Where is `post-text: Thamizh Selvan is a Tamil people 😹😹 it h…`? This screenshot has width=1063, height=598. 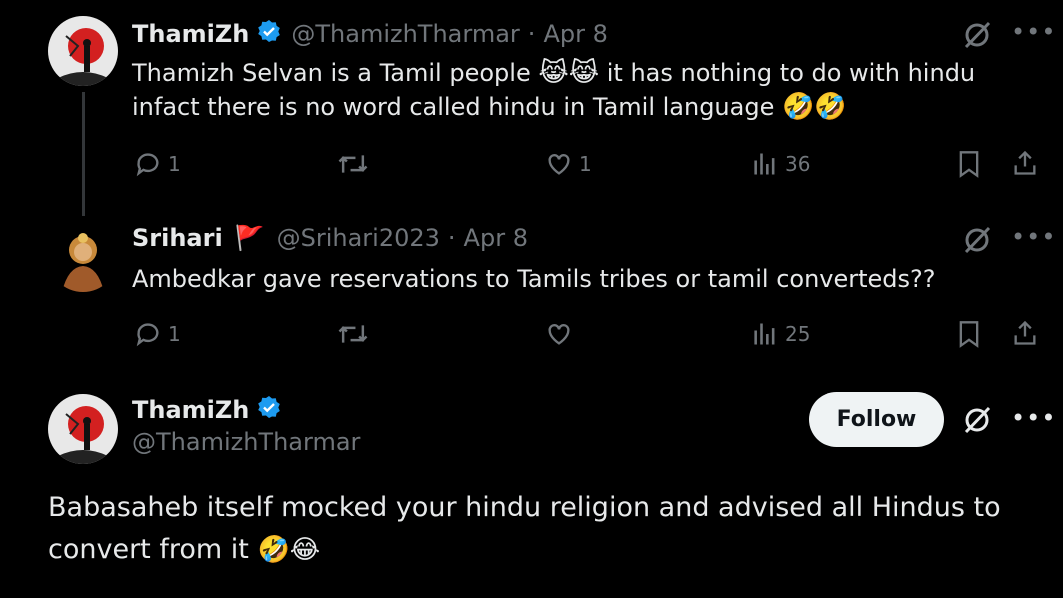
post-text: Thamizh Selvan is a Tamil people 😹😹 it h… is located at coordinates (553, 90).